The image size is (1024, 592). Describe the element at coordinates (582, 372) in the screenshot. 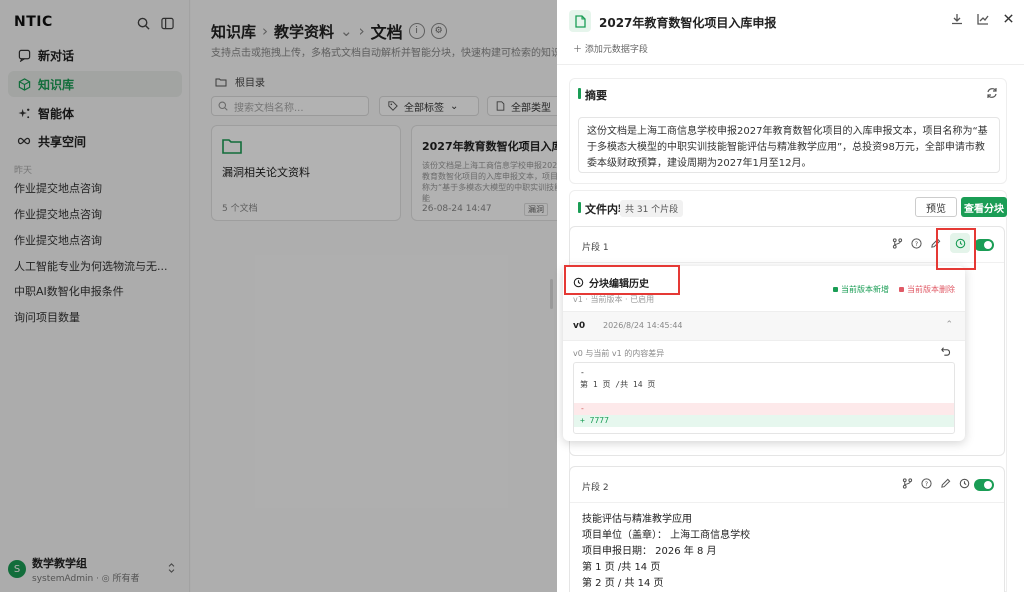

I see `diff-line: -` at that location.